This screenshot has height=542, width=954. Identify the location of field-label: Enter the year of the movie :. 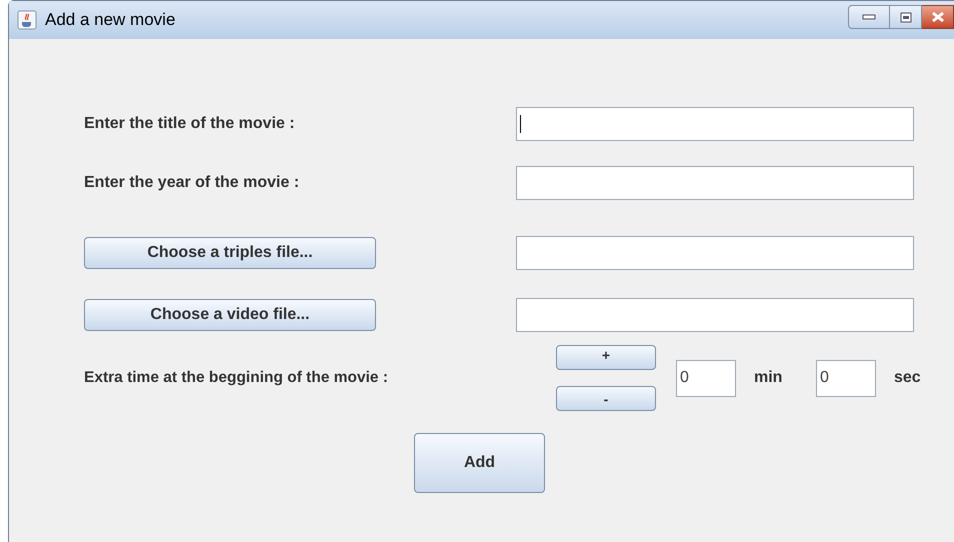
(192, 183).